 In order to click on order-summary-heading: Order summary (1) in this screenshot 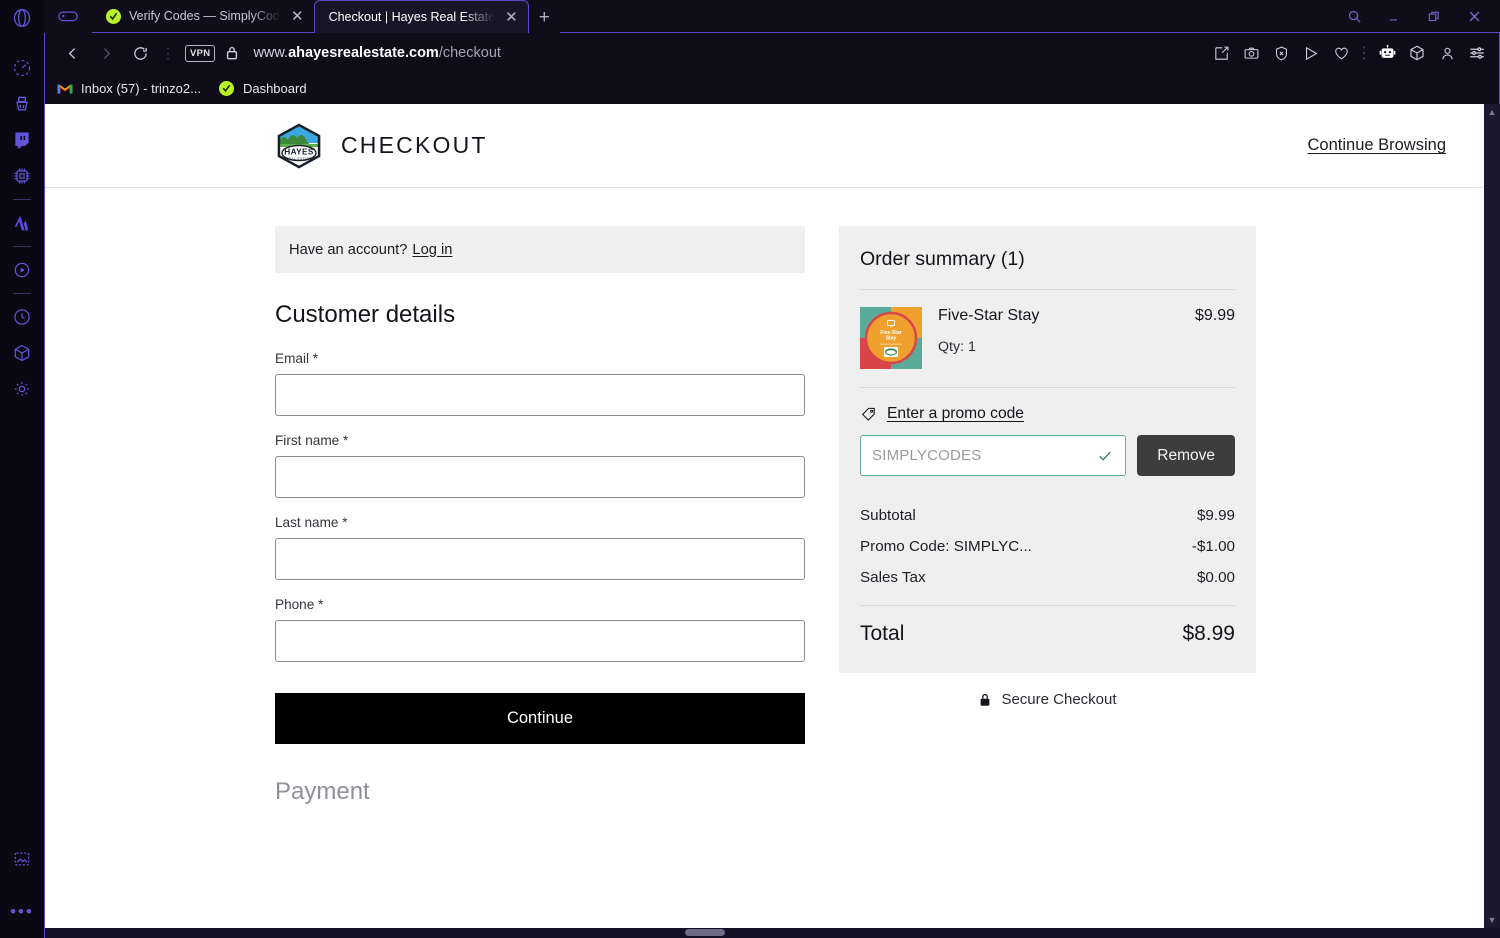, I will do `click(1047, 259)`.